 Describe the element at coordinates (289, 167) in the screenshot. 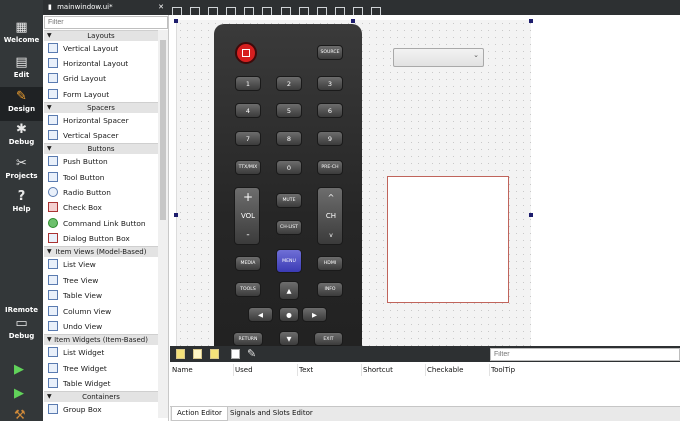

I see `digit-0-button: 0` at that location.